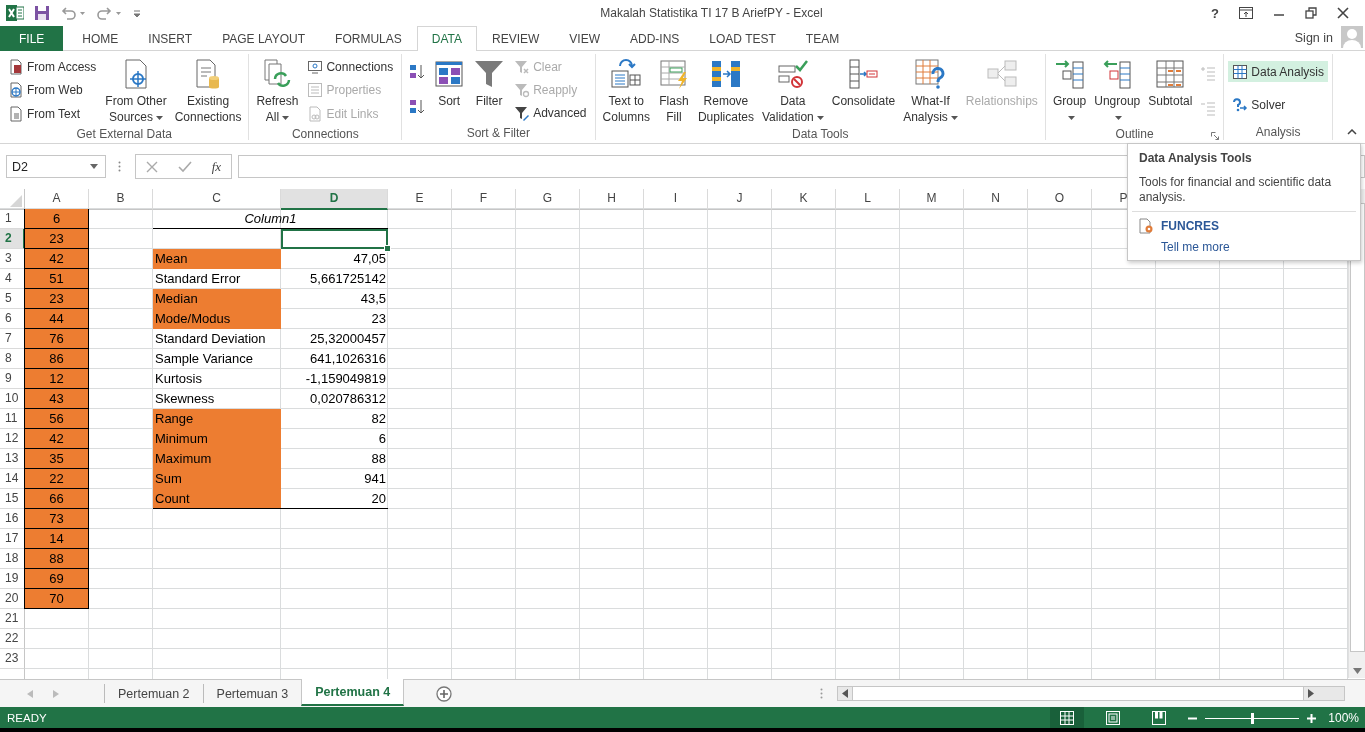 The width and height of the screenshot is (1365, 732). What do you see at coordinates (334, 499) in the screenshot?
I see `table-cell: 20` at bounding box center [334, 499].